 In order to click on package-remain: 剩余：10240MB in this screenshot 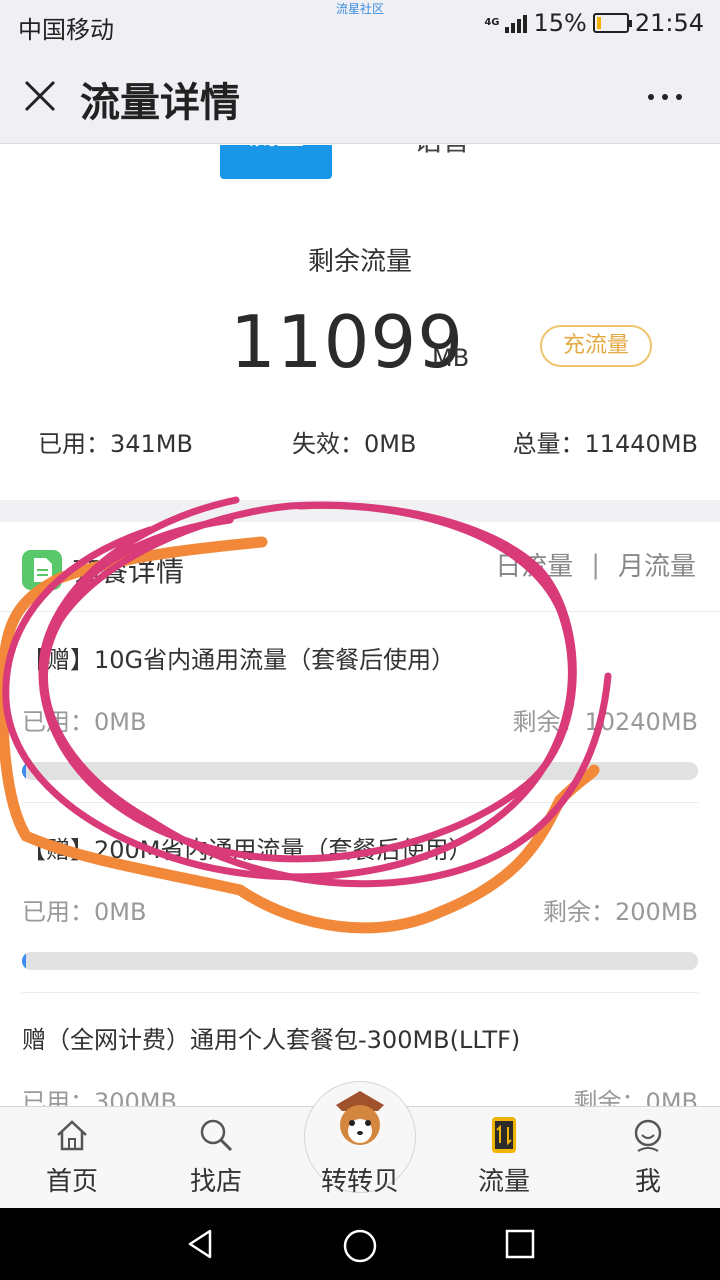, I will do `click(605, 722)`.